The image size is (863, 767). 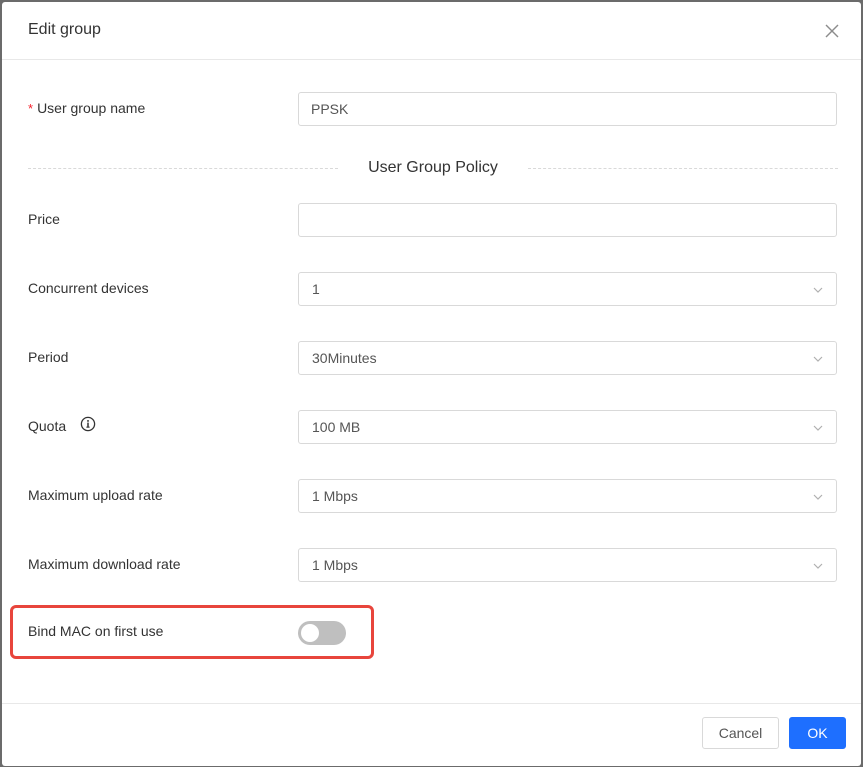 I want to click on policy-section-divider: User Group Policy, so click(x=433, y=168).